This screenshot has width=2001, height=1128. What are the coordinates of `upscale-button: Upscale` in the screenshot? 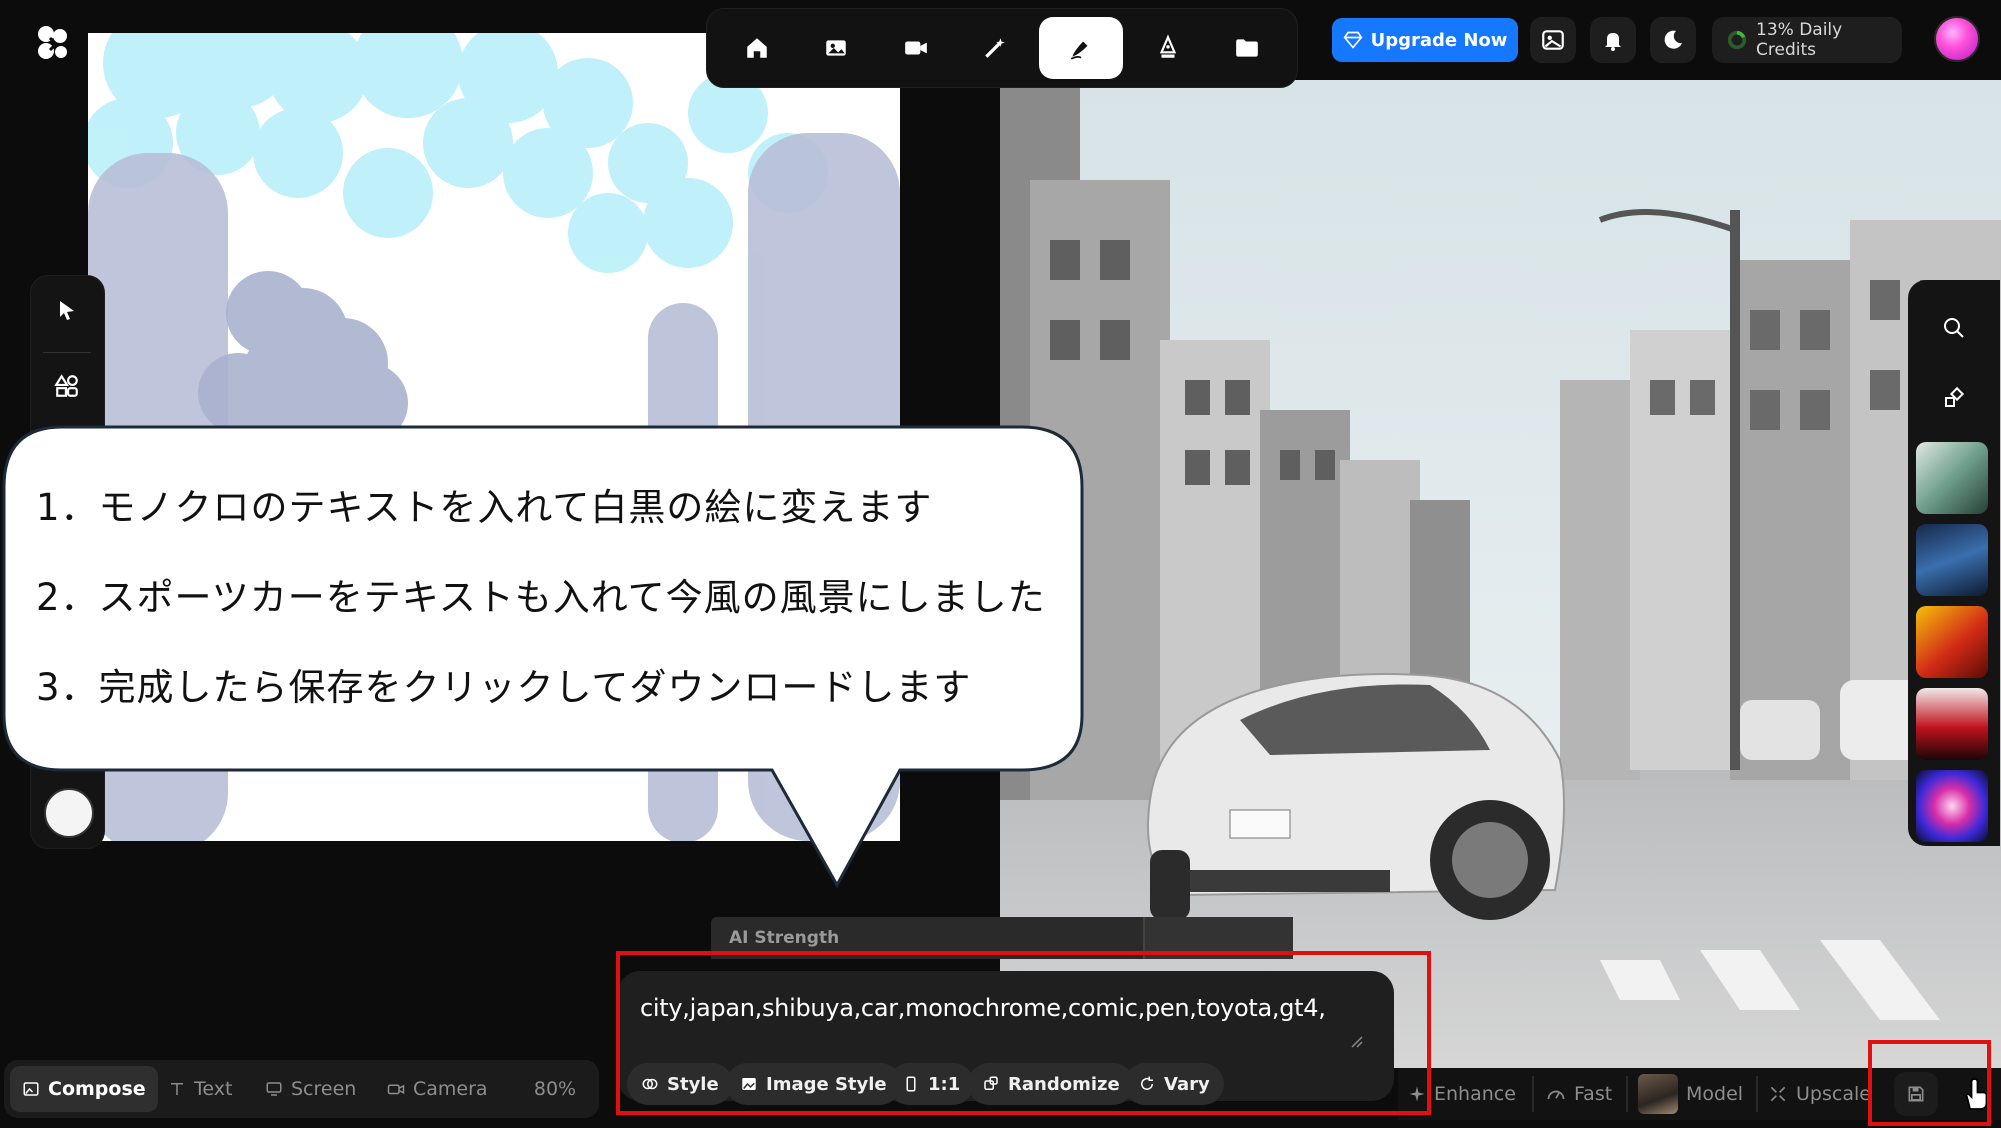 It's located at (1819, 1094).